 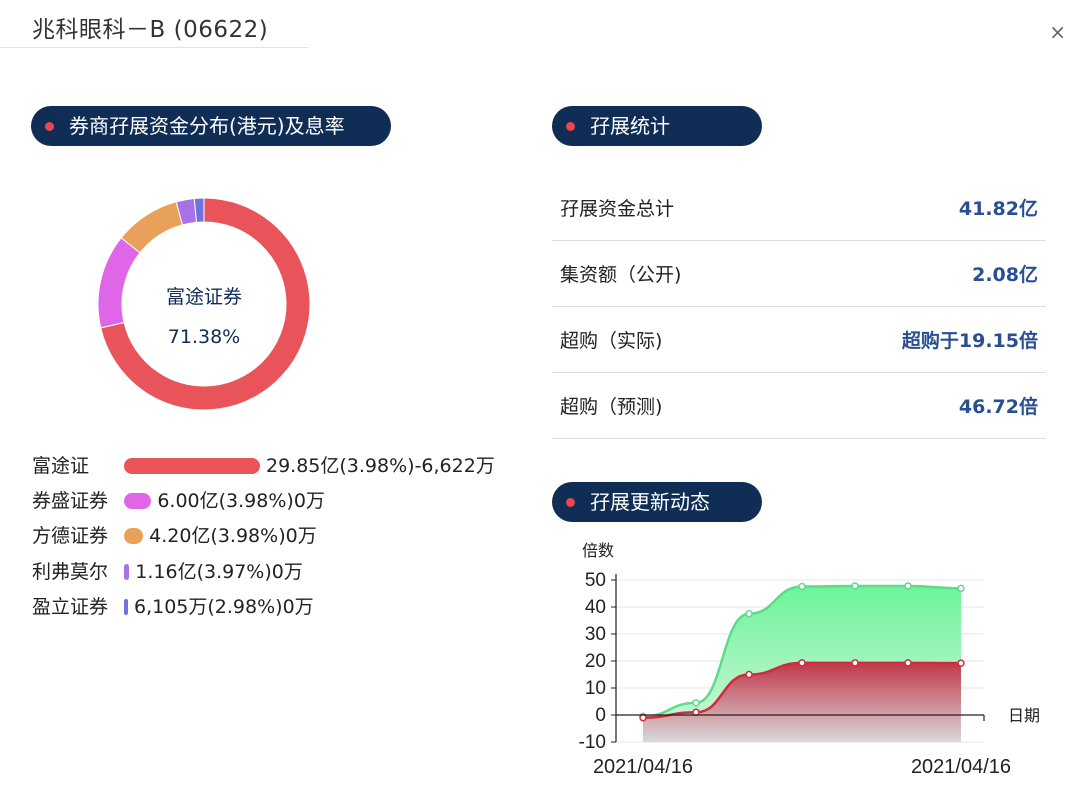 What do you see at coordinates (611, 407) in the screenshot?
I see `stat-label: 超购（预测)` at bounding box center [611, 407].